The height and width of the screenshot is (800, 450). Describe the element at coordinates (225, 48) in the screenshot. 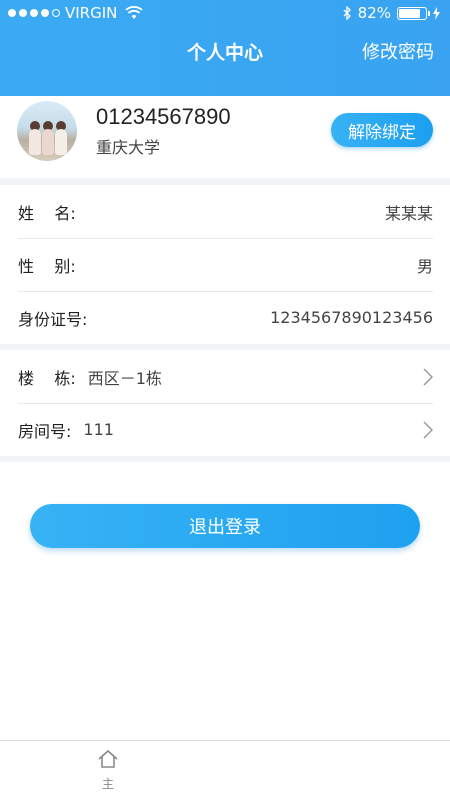

I see `header: VIRGIN 82% 个人中心 修改密码` at that location.